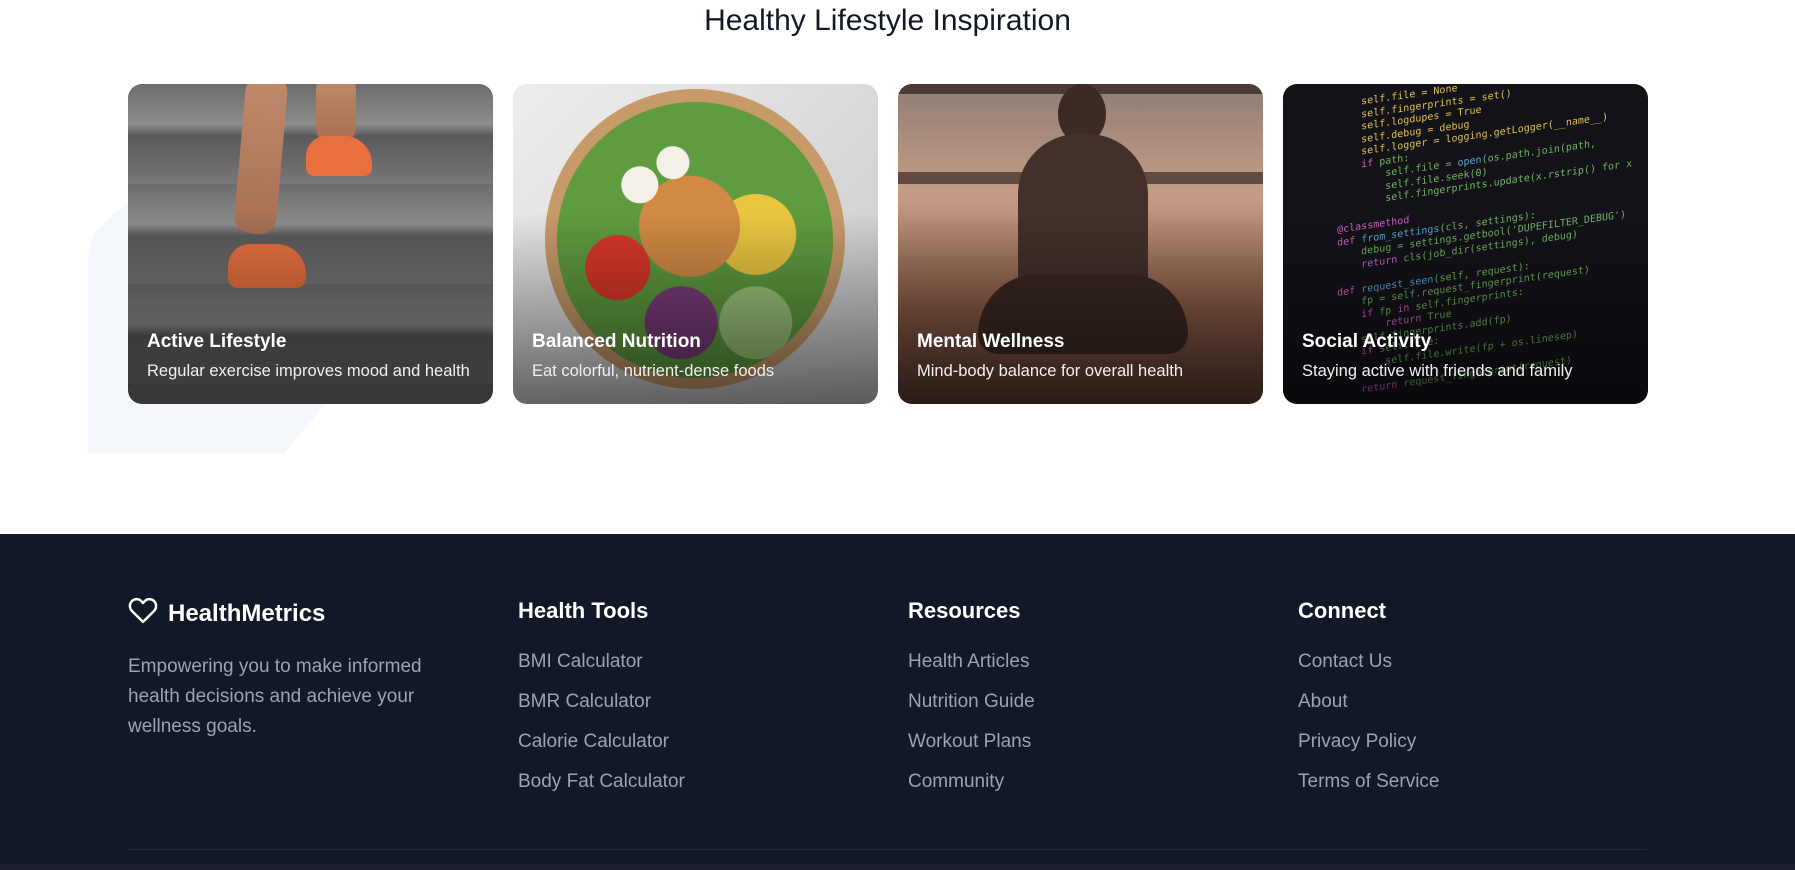 This screenshot has height=870, width=1795. Describe the element at coordinates (1367, 341) in the screenshot. I see `card-title: Social Activity` at that location.